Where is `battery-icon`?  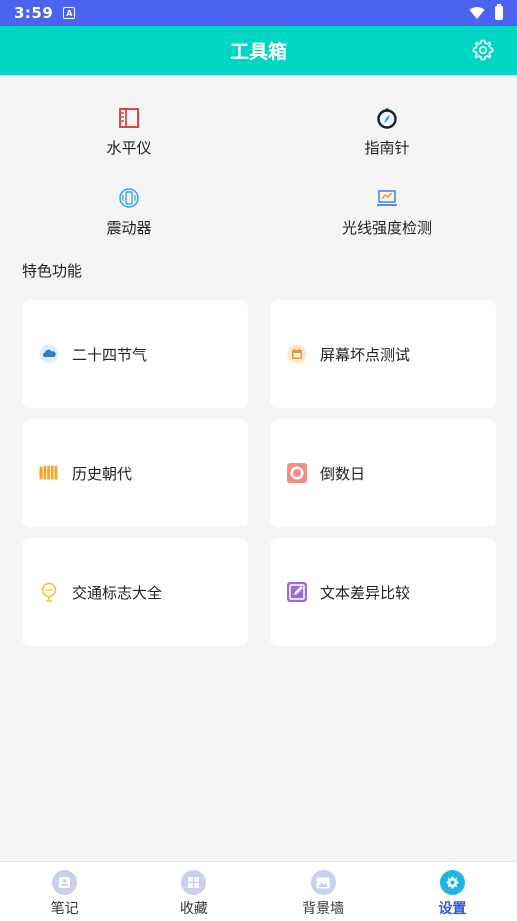 battery-icon is located at coordinates (499, 12).